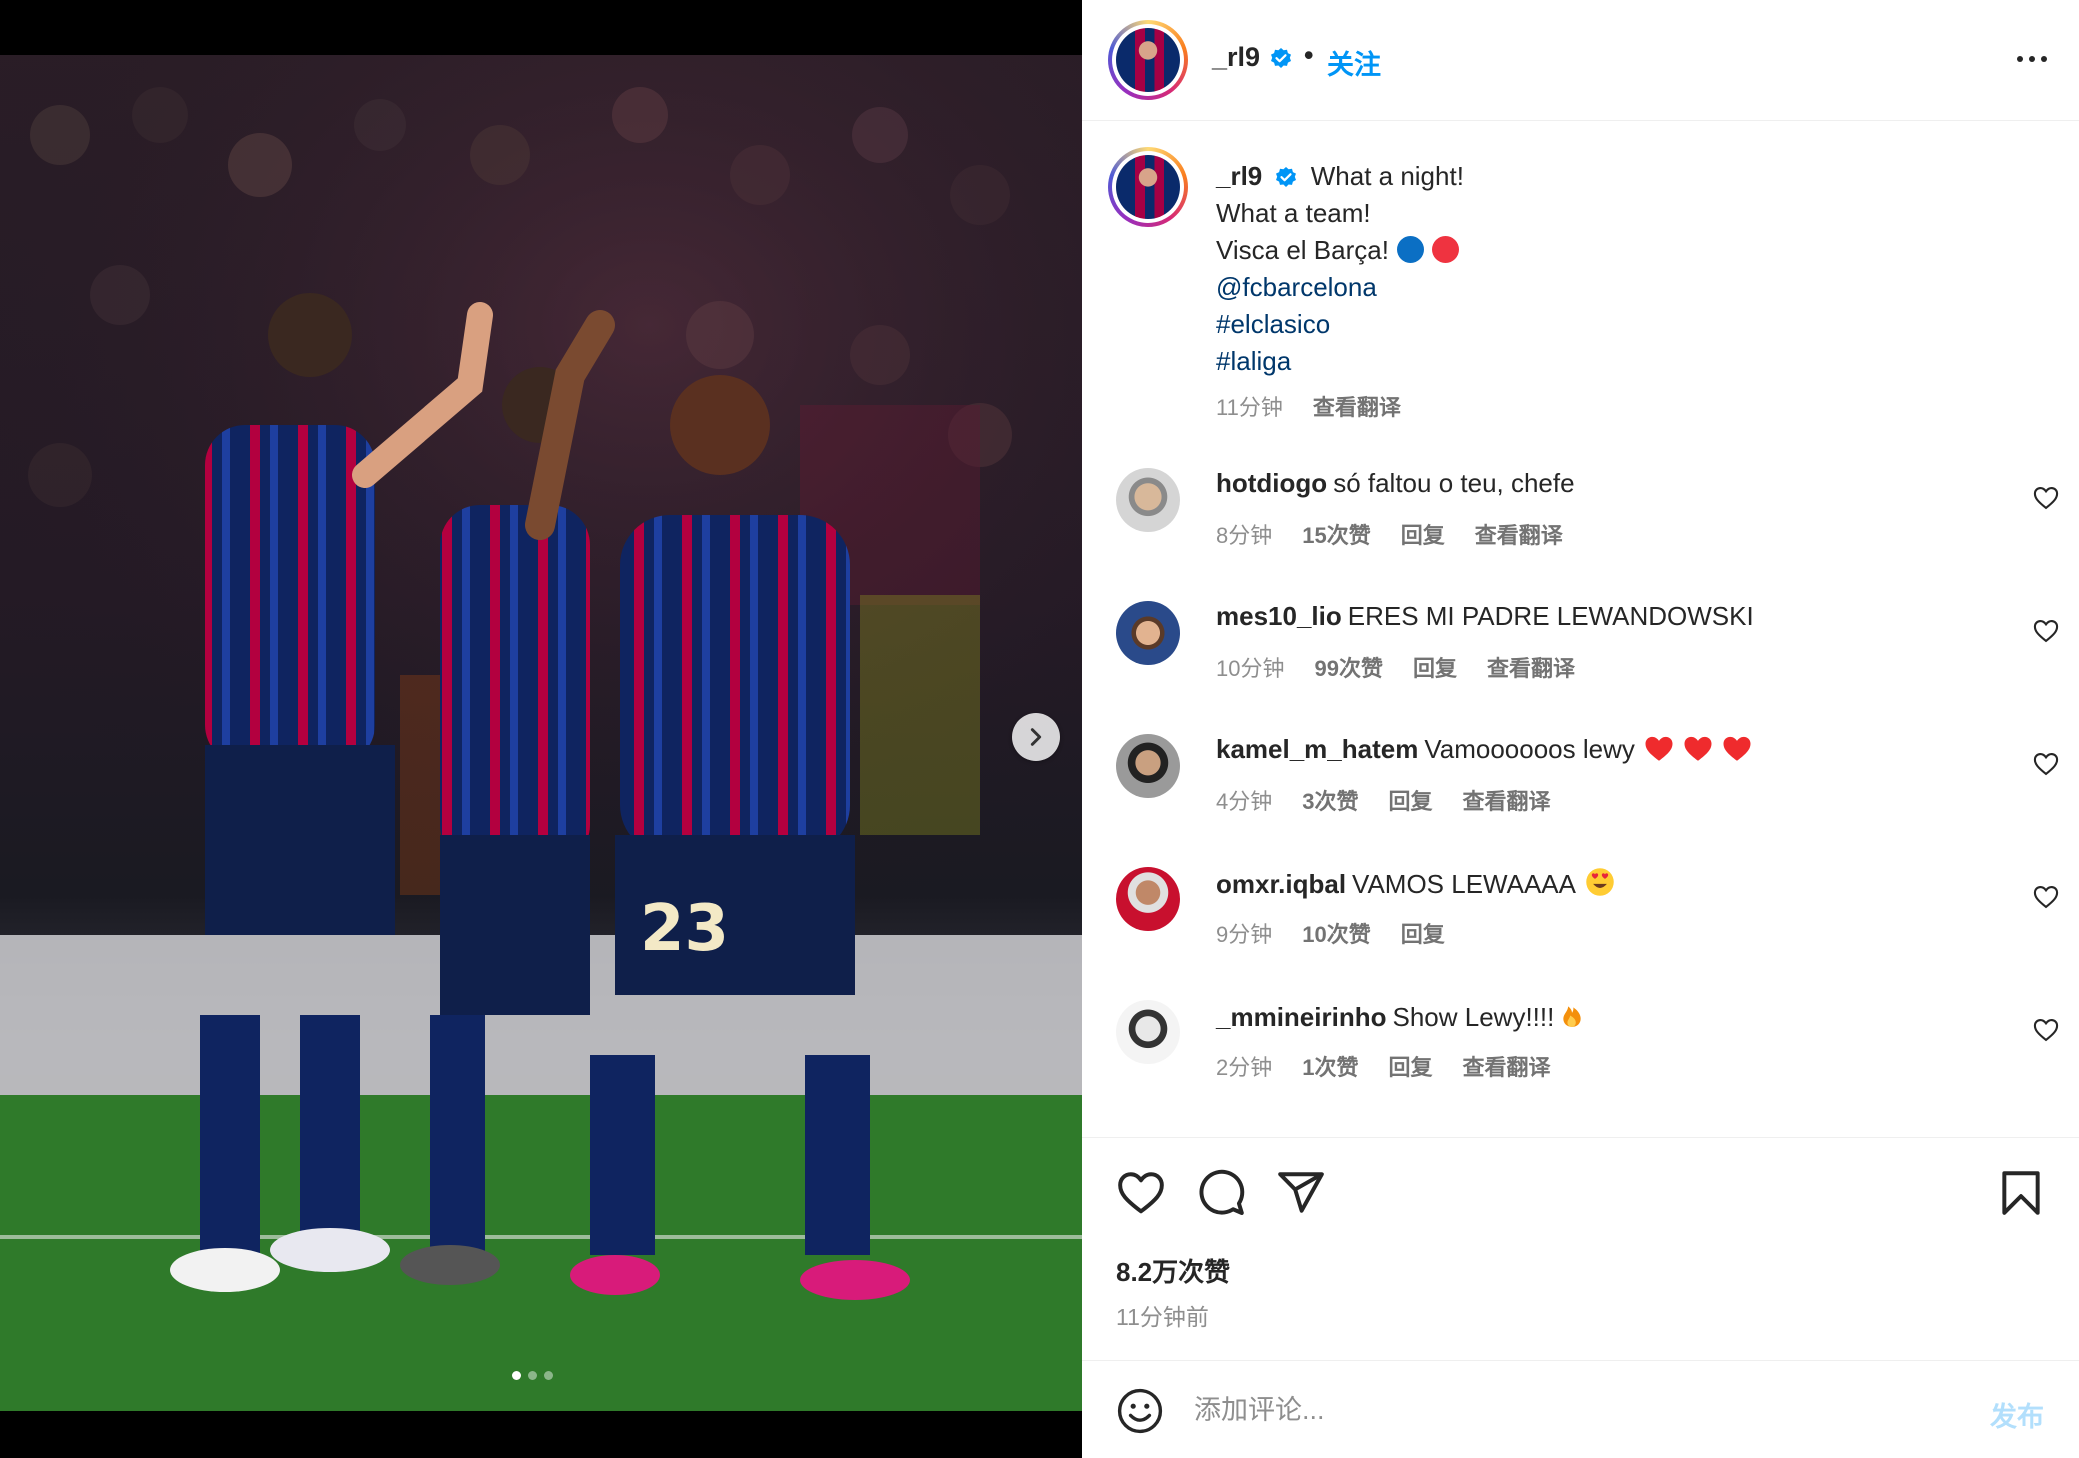 Image resolution: width=2079 pixels, height=1458 pixels. Describe the element at coordinates (1336, 535) in the screenshot. I see `comment-likes: 15次赞` at that location.